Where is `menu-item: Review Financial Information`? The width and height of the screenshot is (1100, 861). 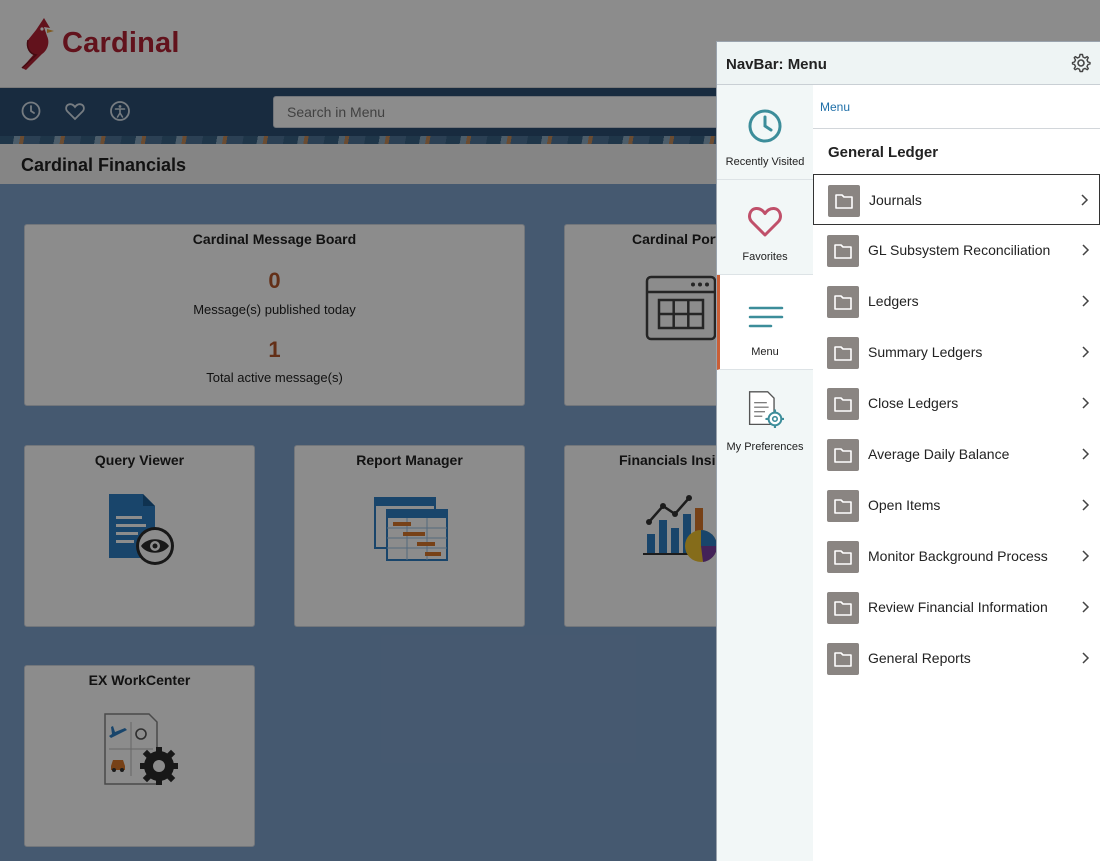
menu-item: Review Financial Information is located at coordinates (956, 607).